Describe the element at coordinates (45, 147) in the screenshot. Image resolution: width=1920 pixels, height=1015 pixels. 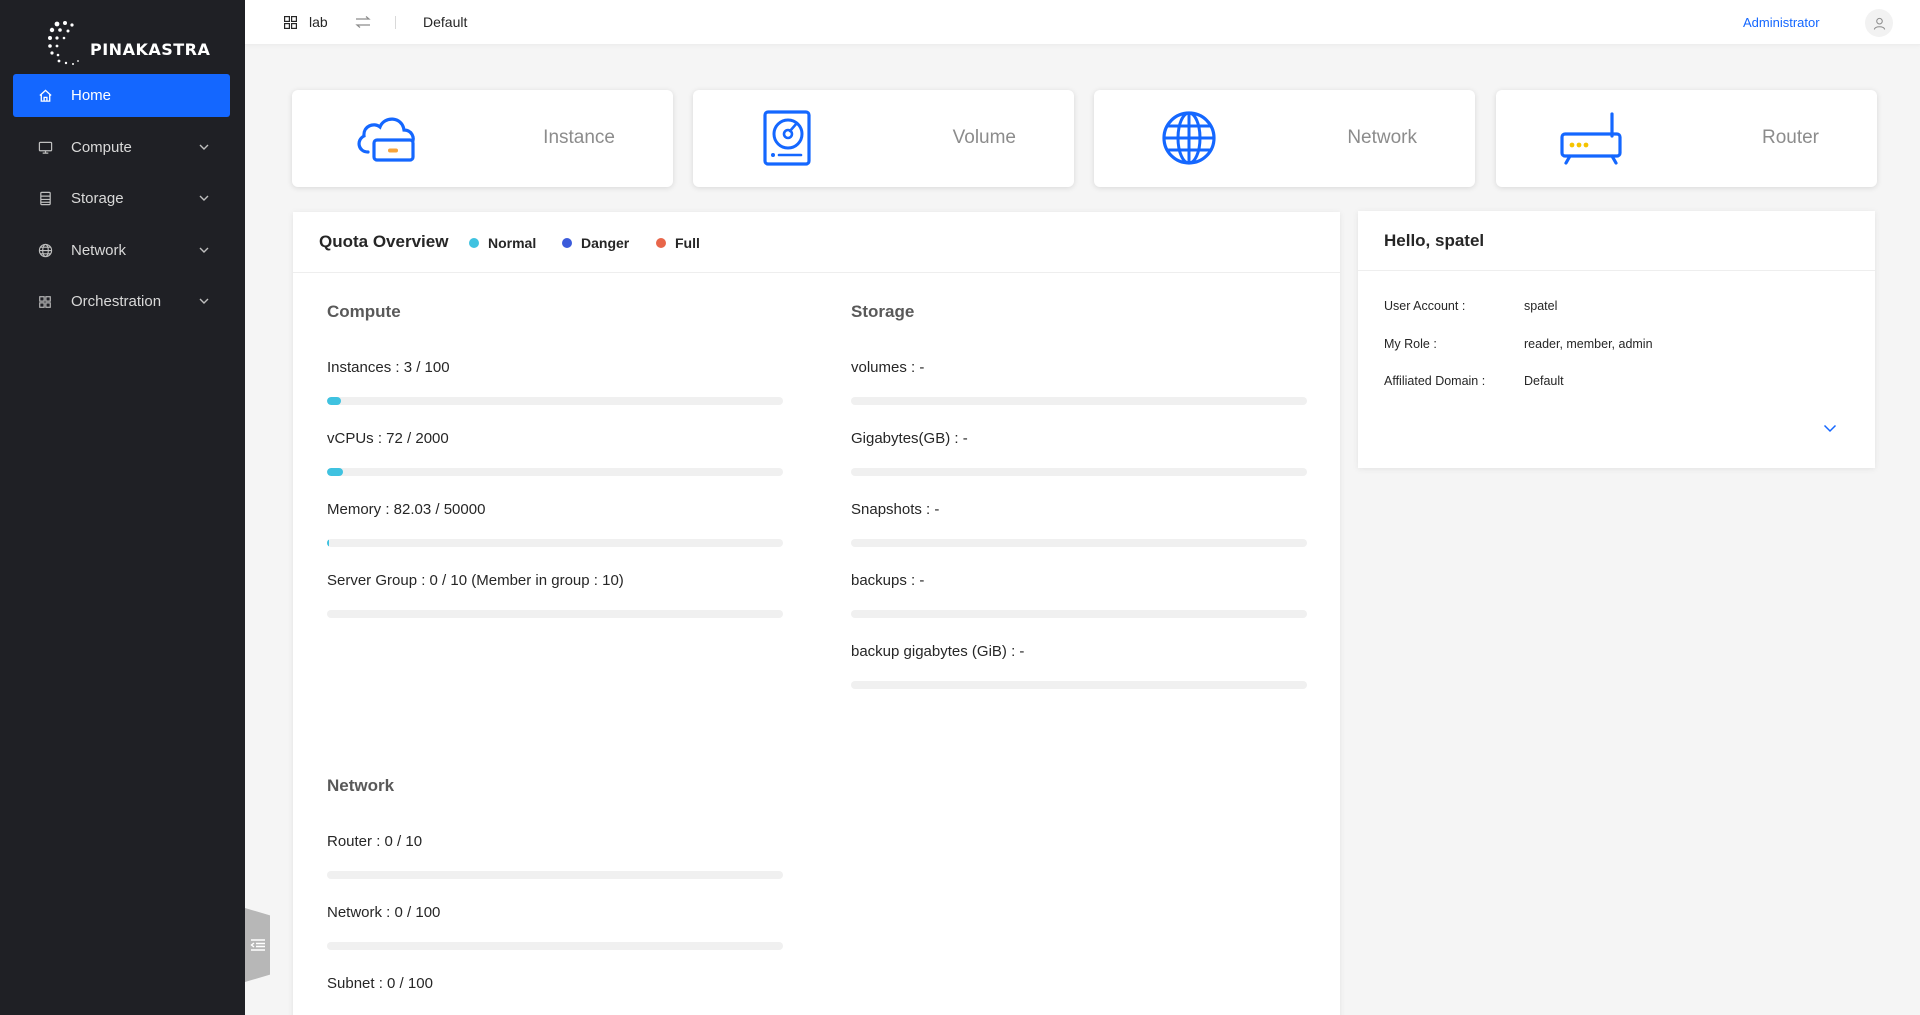
I see `monitor-icon` at that location.